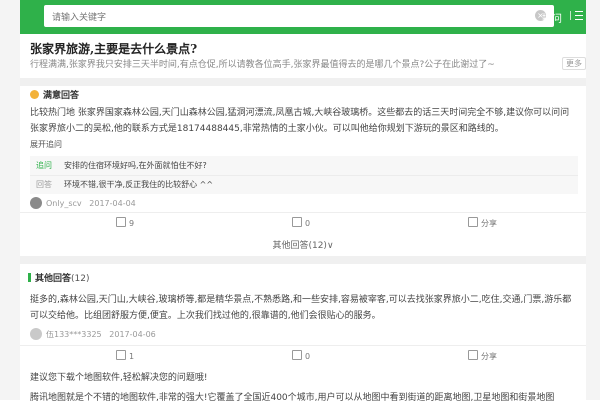 Image resolution: width=600 pixels, height=406 pixels. I want to click on followup-text: 环境不错,很干净,反正我住的比较舒心 ^^, so click(139, 184).